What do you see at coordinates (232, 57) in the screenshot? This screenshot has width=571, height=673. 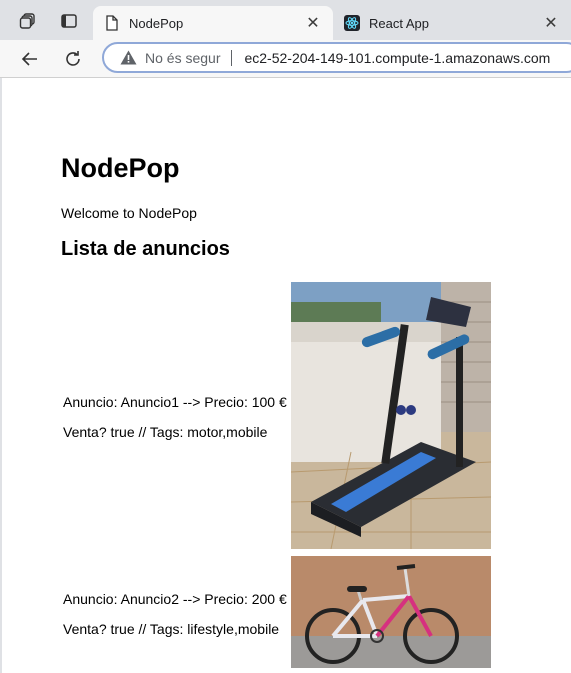 I see `divider` at bounding box center [232, 57].